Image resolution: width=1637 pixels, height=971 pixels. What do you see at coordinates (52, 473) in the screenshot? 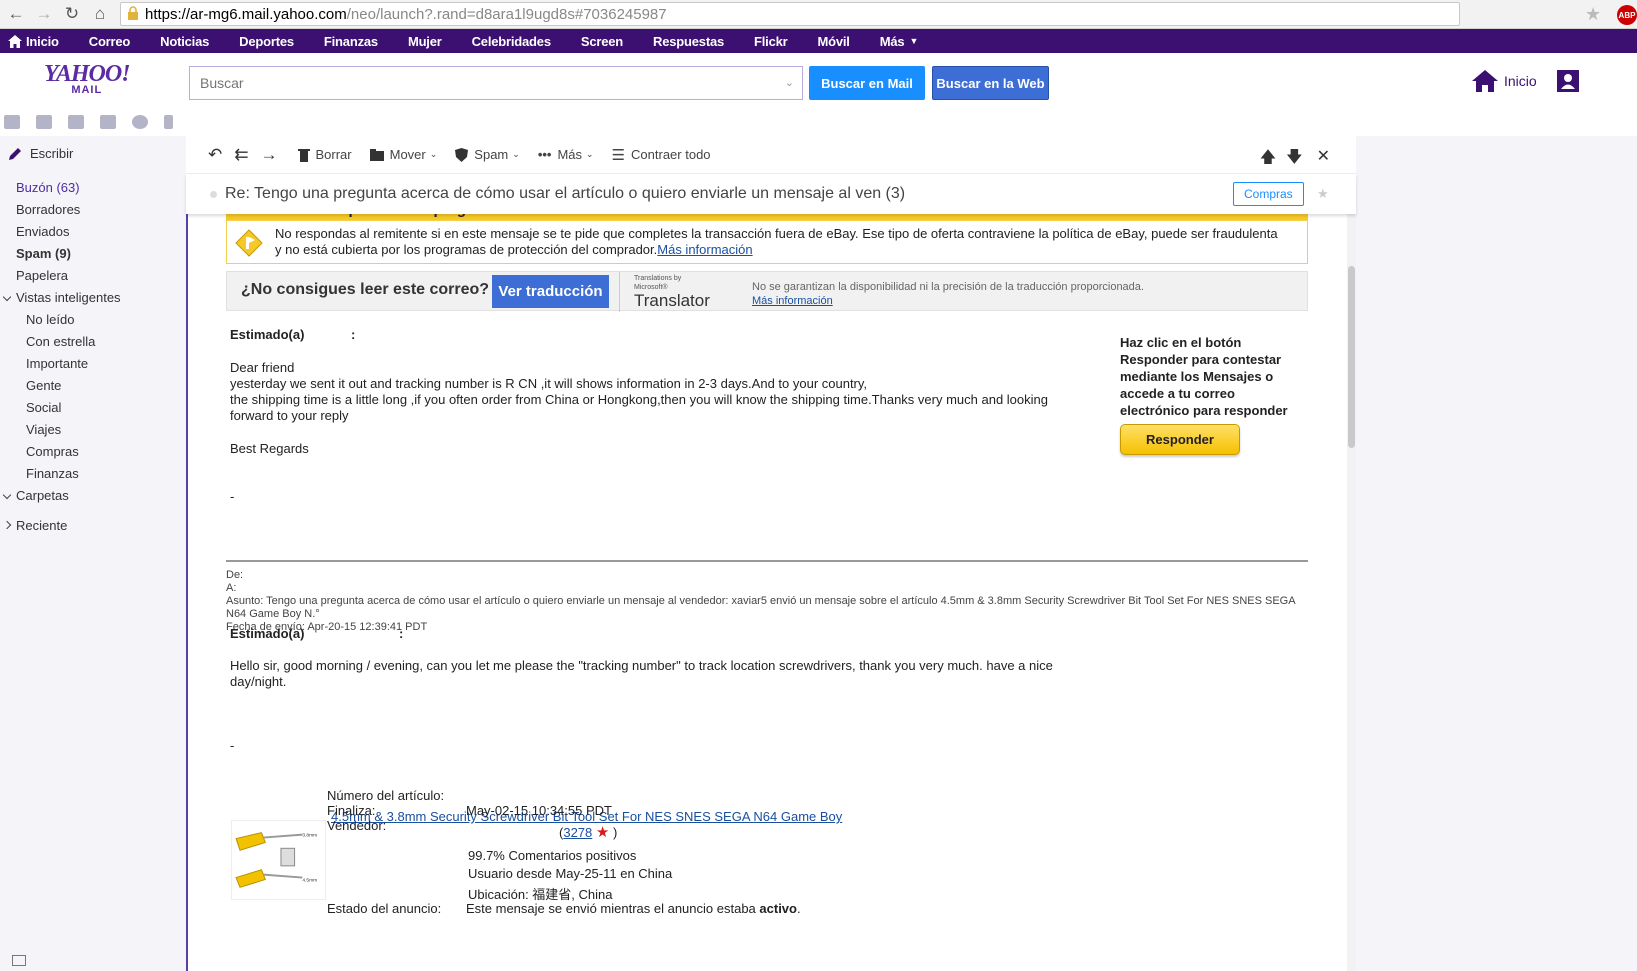
I see `sidebar-item-finanzas: Finanzas` at bounding box center [52, 473].